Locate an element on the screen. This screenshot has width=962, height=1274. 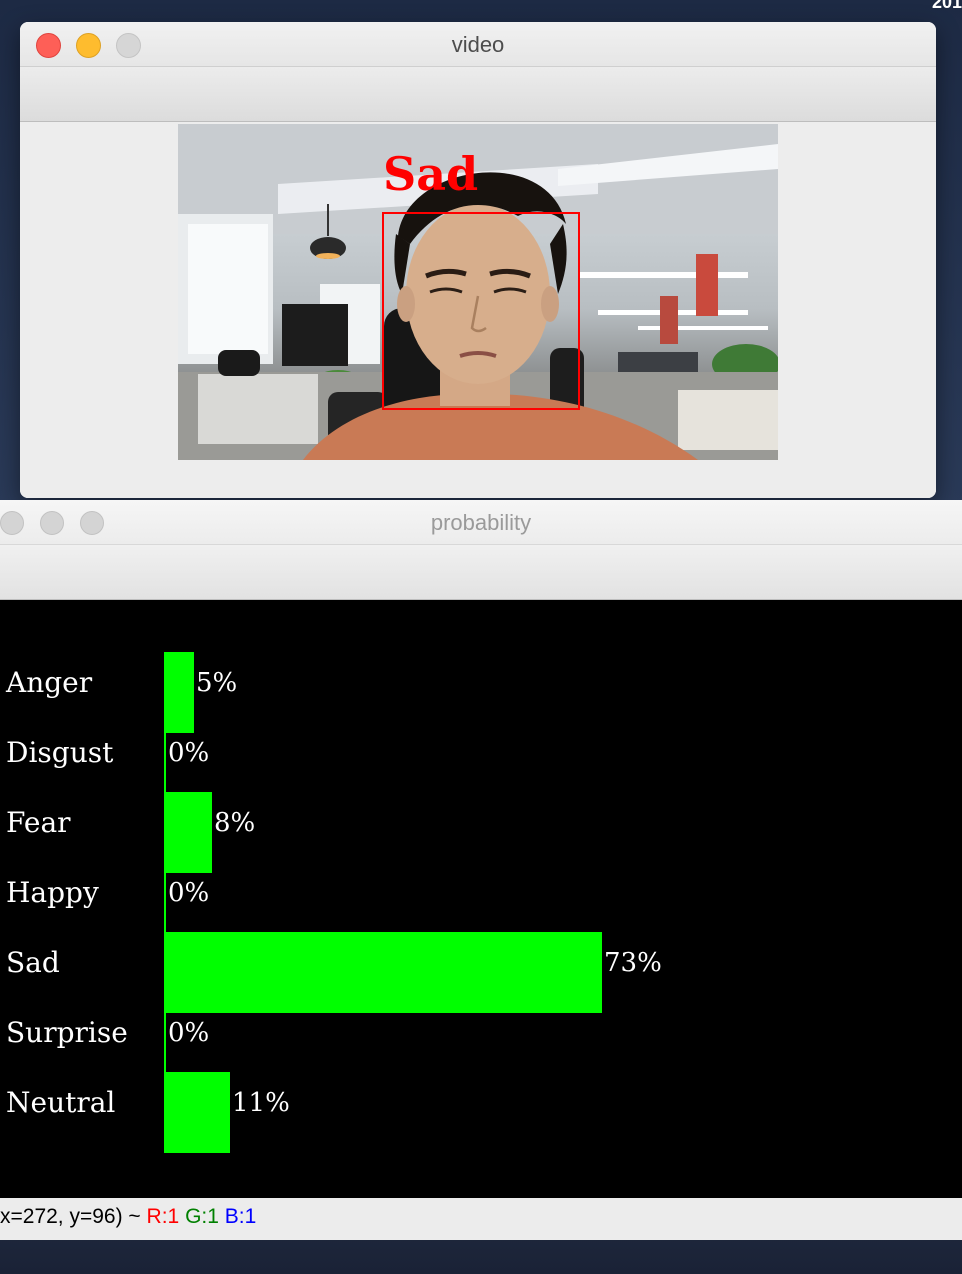
probability-toolbar is located at coordinates (481, 572).